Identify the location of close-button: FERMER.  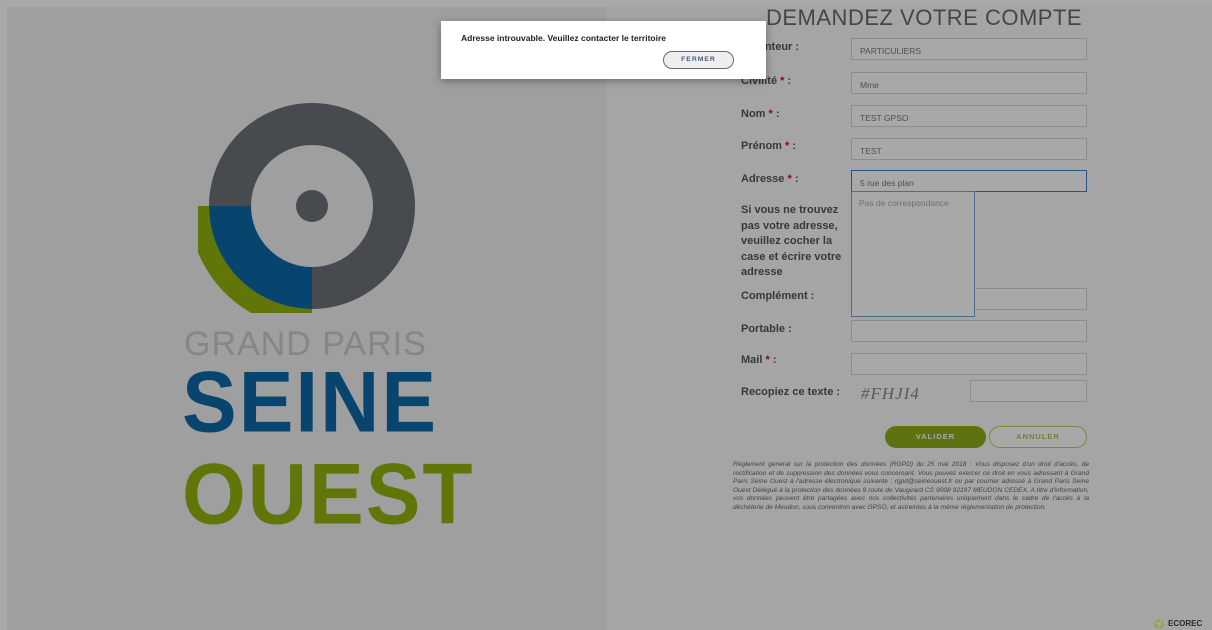
(698, 60).